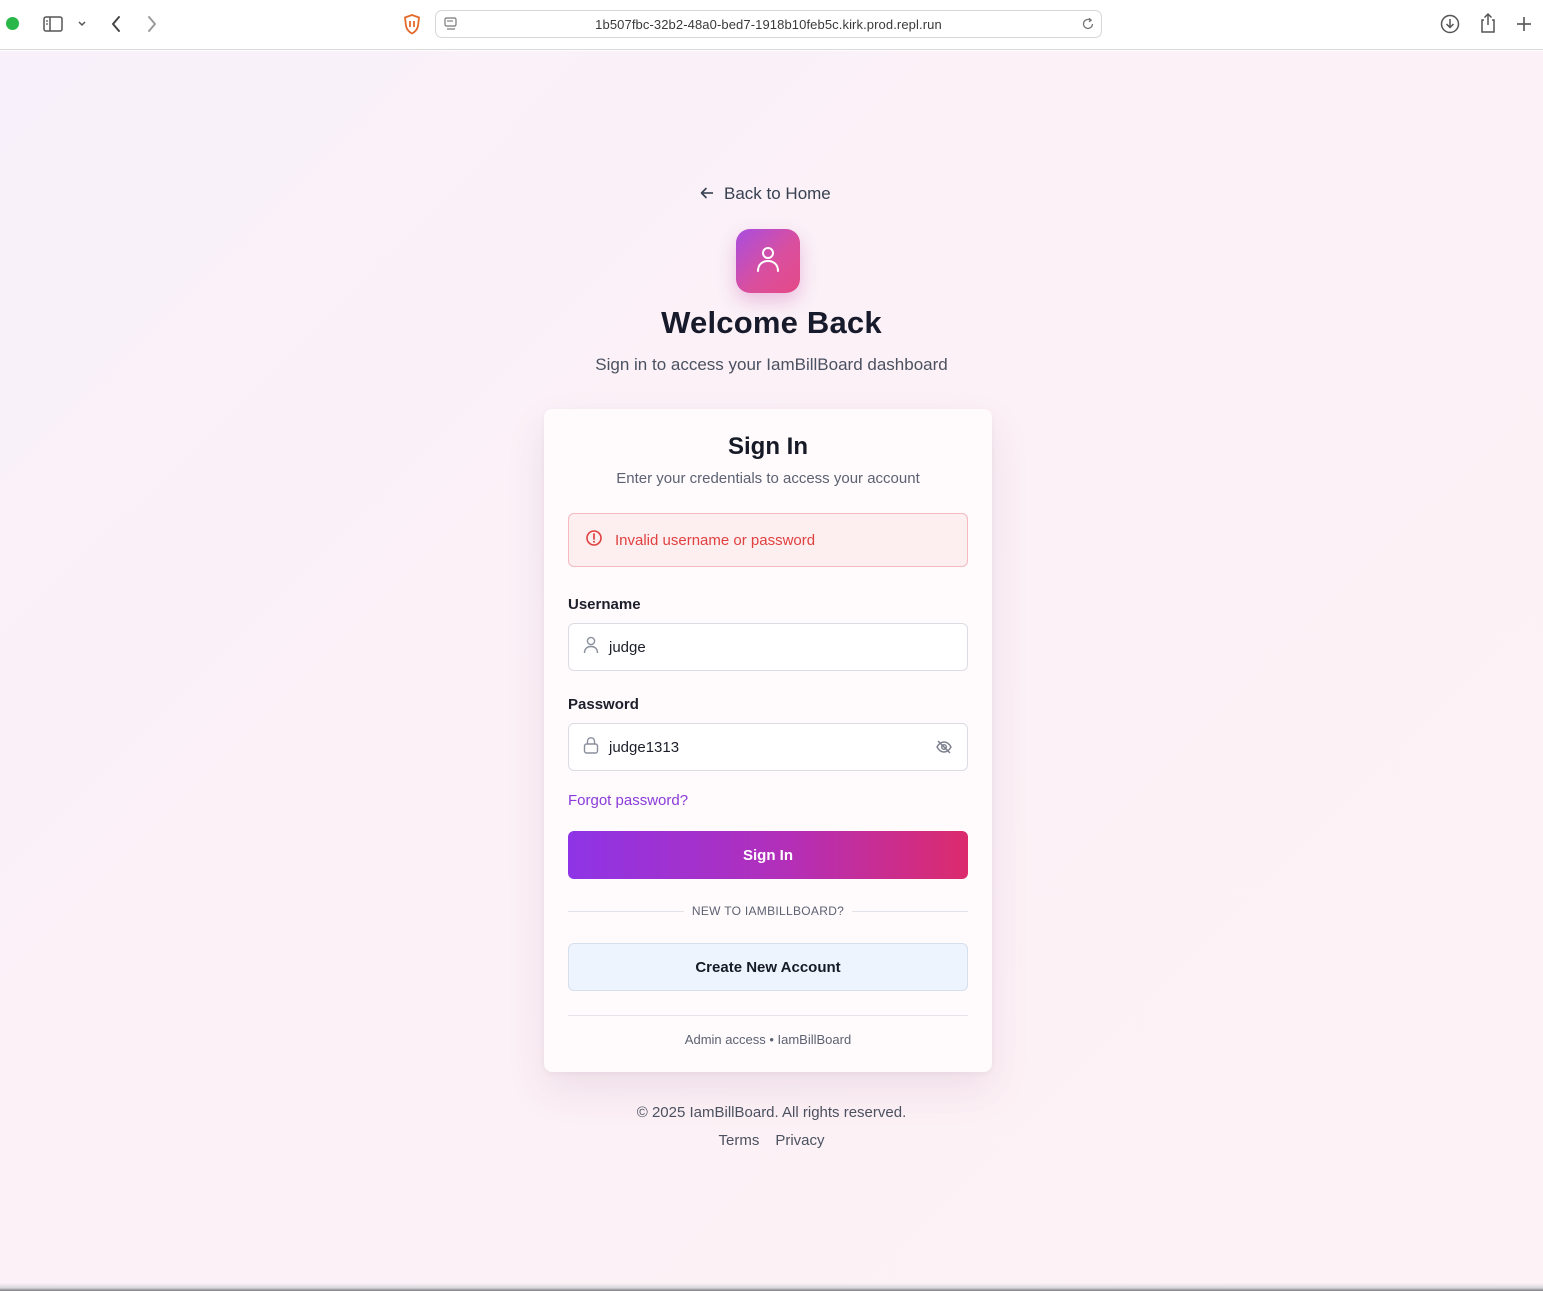 The width and height of the screenshot is (1543, 1291). What do you see at coordinates (1450, 24) in the screenshot?
I see `download-icon` at bounding box center [1450, 24].